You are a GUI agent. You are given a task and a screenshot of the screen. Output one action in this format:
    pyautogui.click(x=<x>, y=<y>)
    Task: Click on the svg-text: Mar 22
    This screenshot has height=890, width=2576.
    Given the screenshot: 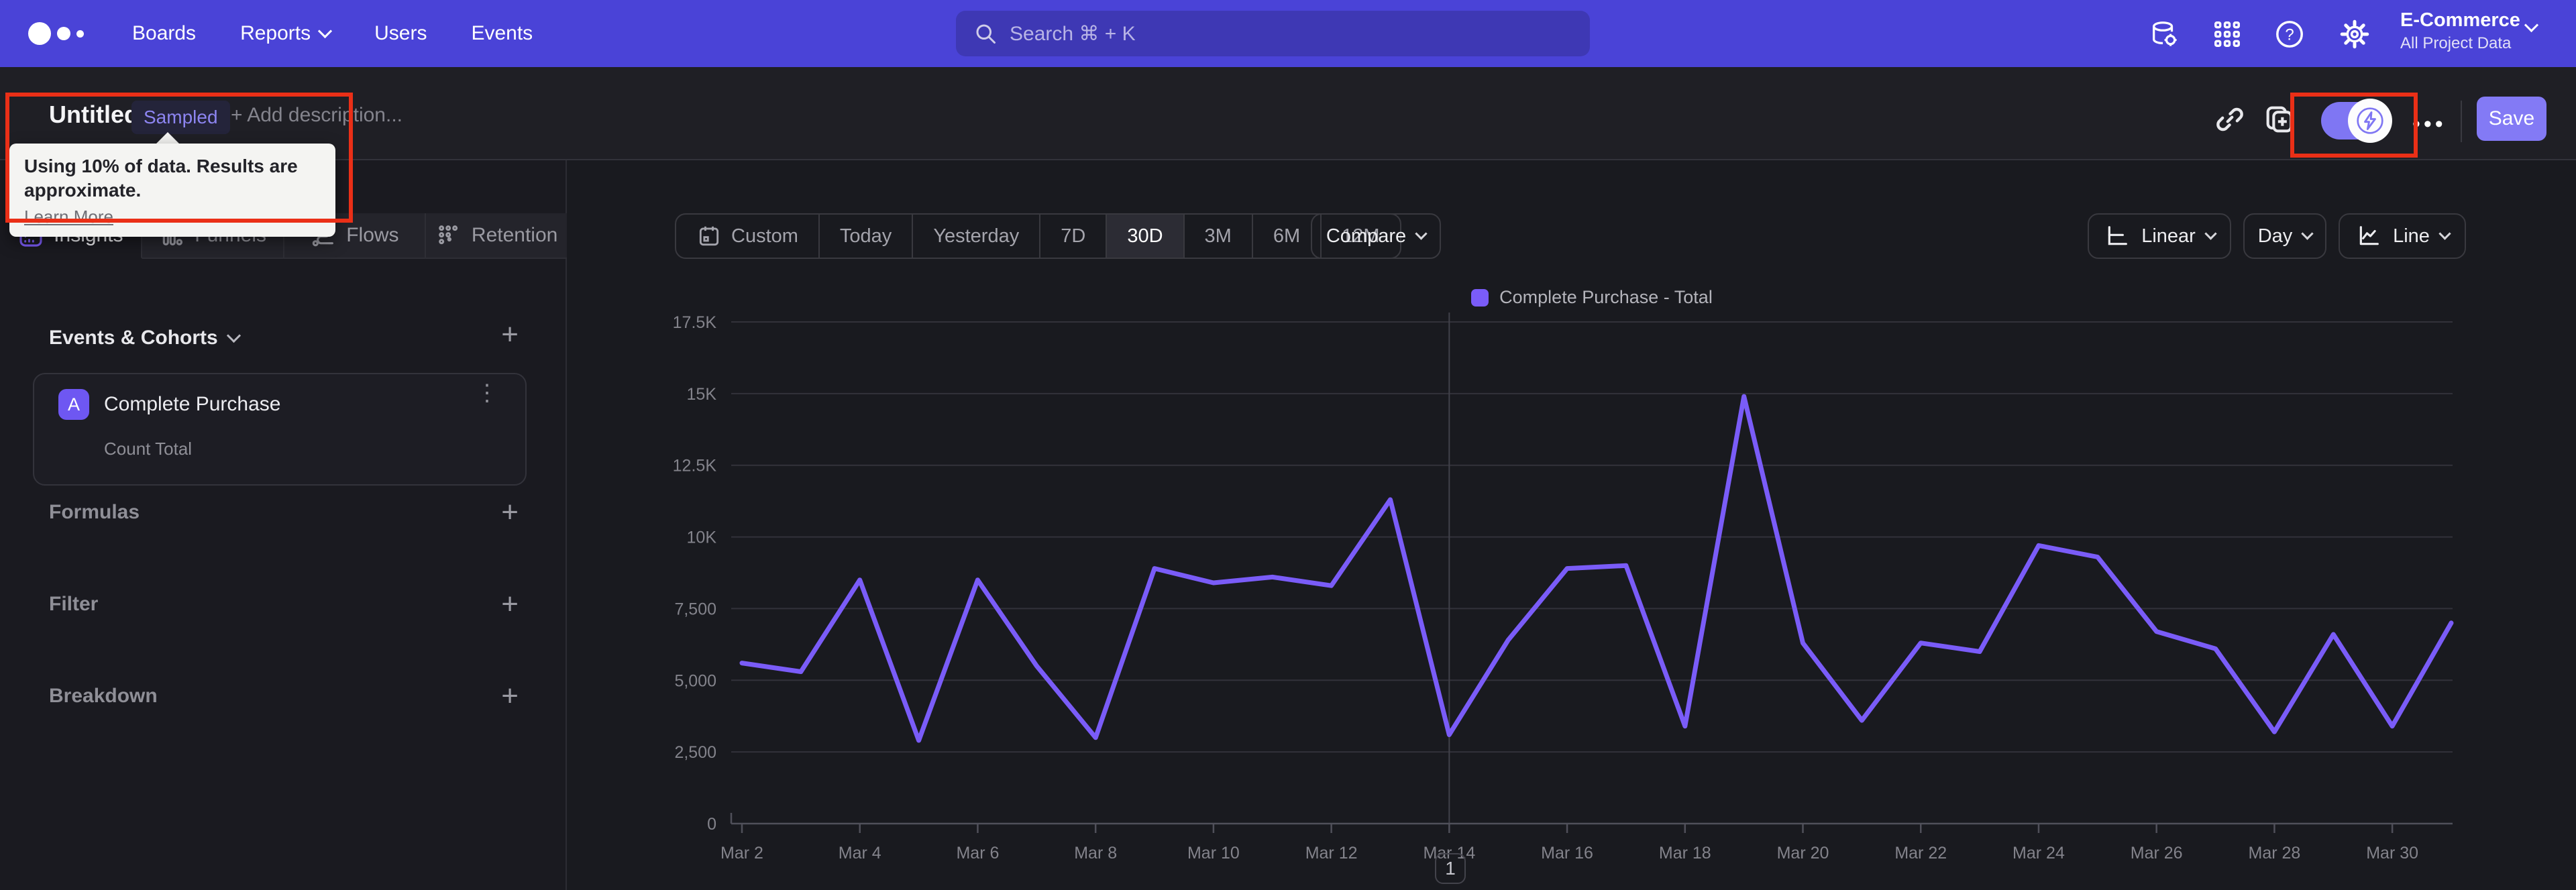 What is the action you would take?
    pyautogui.click(x=1920, y=853)
    